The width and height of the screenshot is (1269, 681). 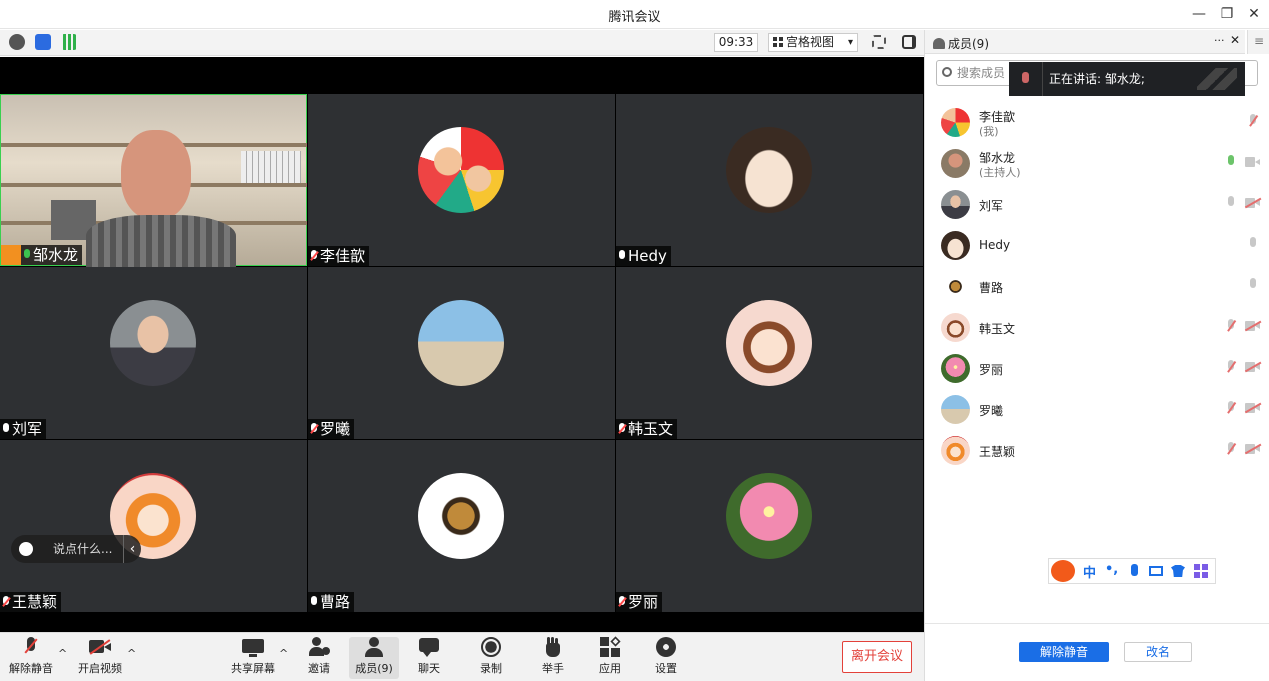 I want to click on quick-chat-input: 说点什么... ‹, so click(x=76, y=549).